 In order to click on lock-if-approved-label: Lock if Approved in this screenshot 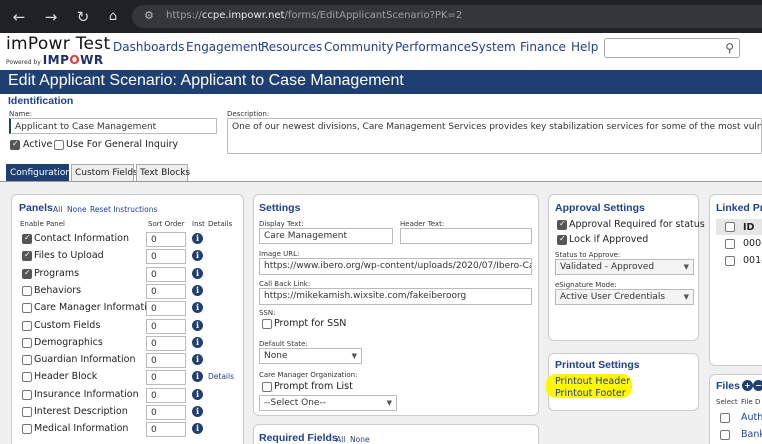, I will do `click(609, 239)`.